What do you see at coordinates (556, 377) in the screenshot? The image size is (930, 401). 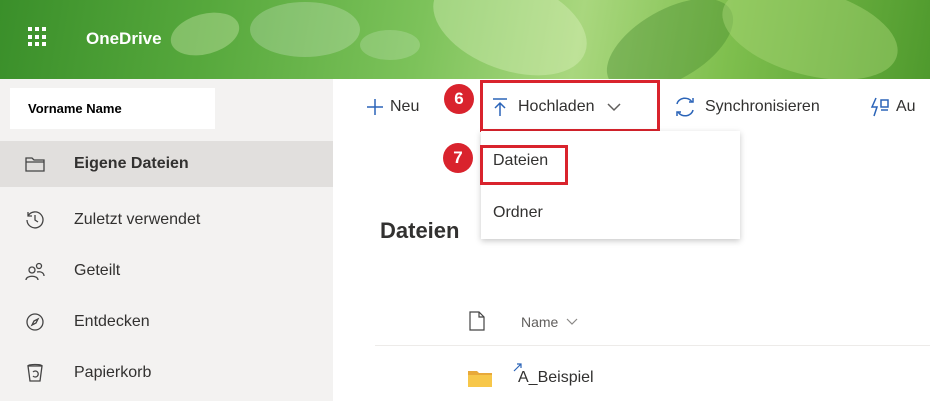 I see `file-name: A_Beispiel` at bounding box center [556, 377].